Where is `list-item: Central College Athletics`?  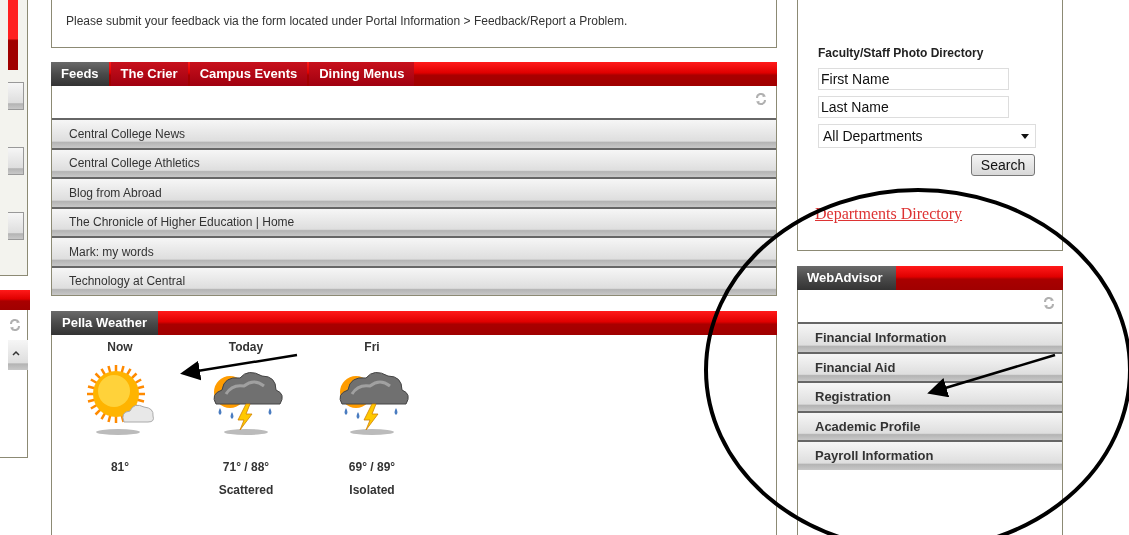 list-item: Central College Athletics is located at coordinates (414, 162).